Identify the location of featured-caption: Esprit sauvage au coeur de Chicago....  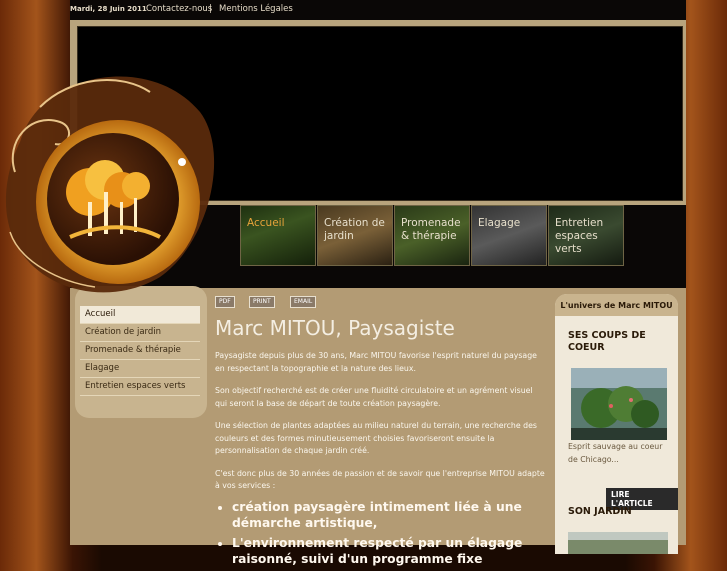
(615, 453).